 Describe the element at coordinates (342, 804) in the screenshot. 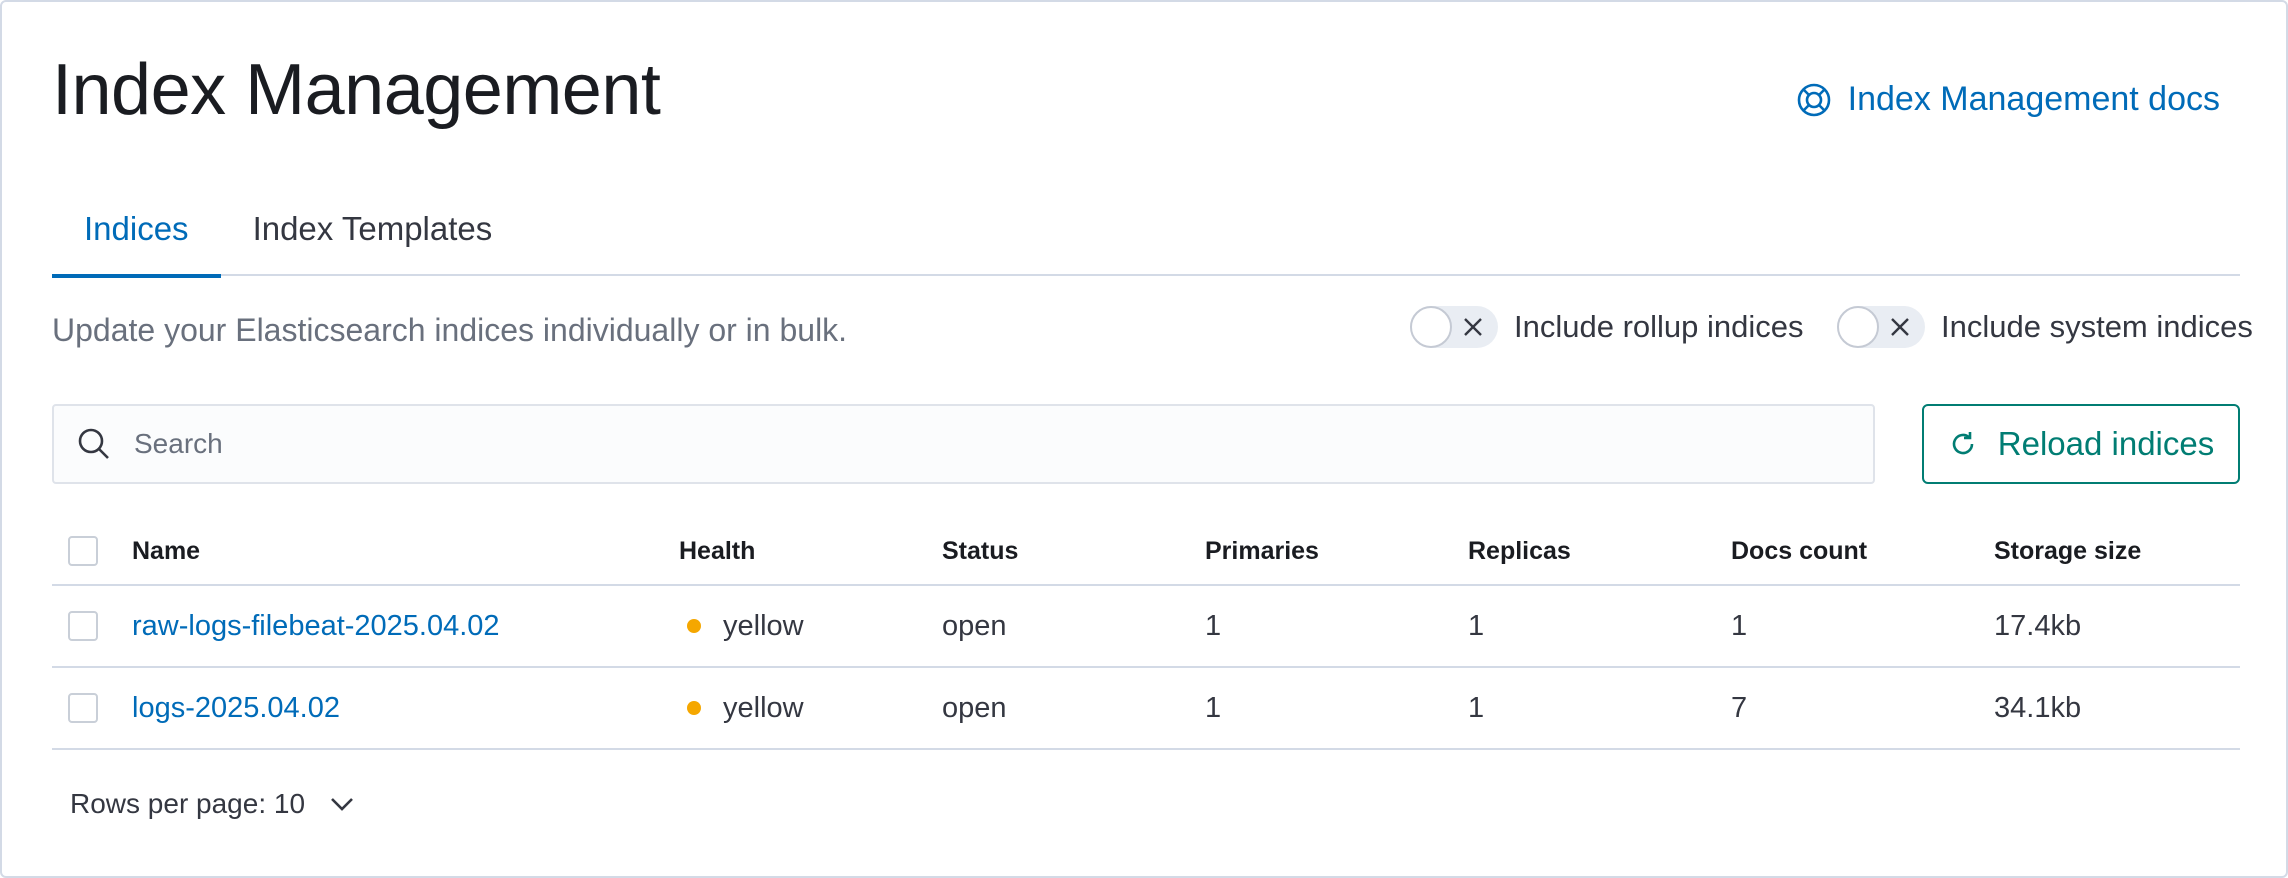

I see `chevron-down-icon` at that location.